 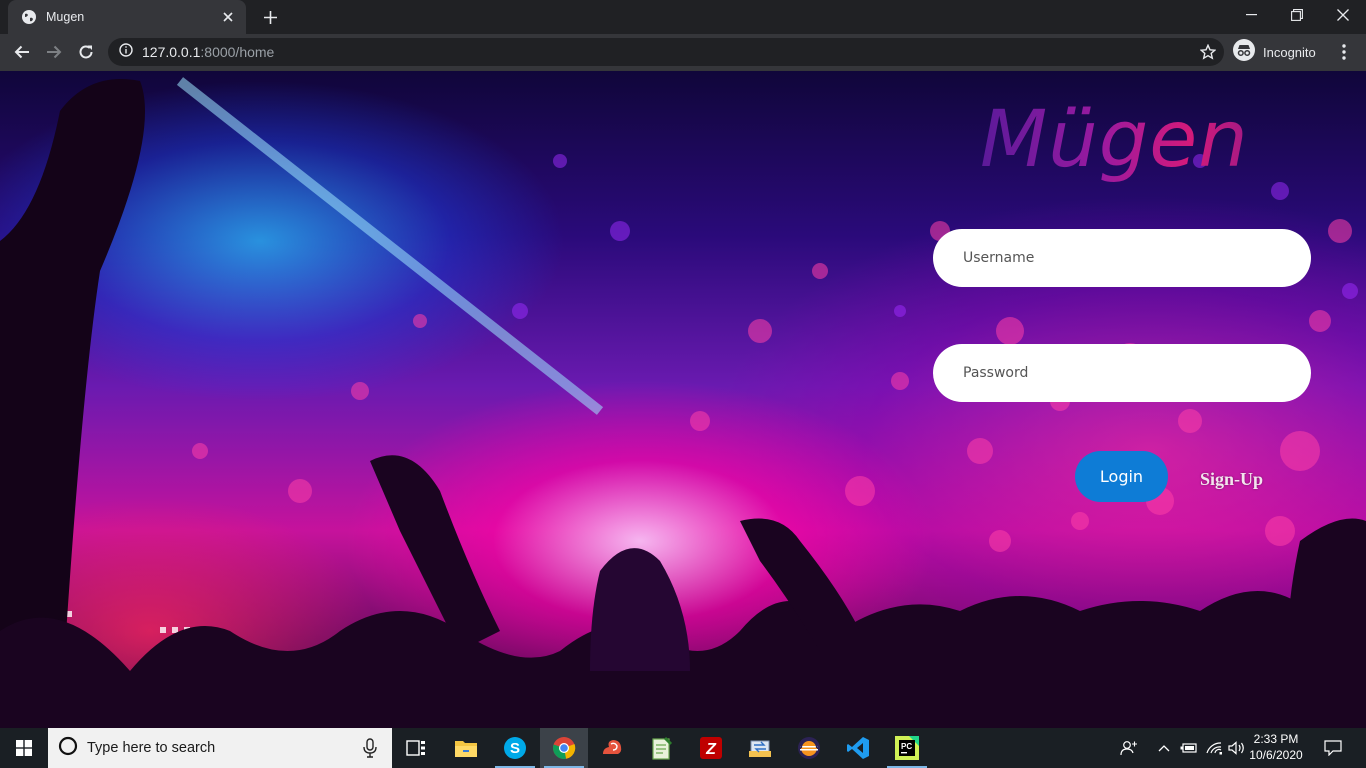 I want to click on windows-start-button, so click(x=24, y=748).